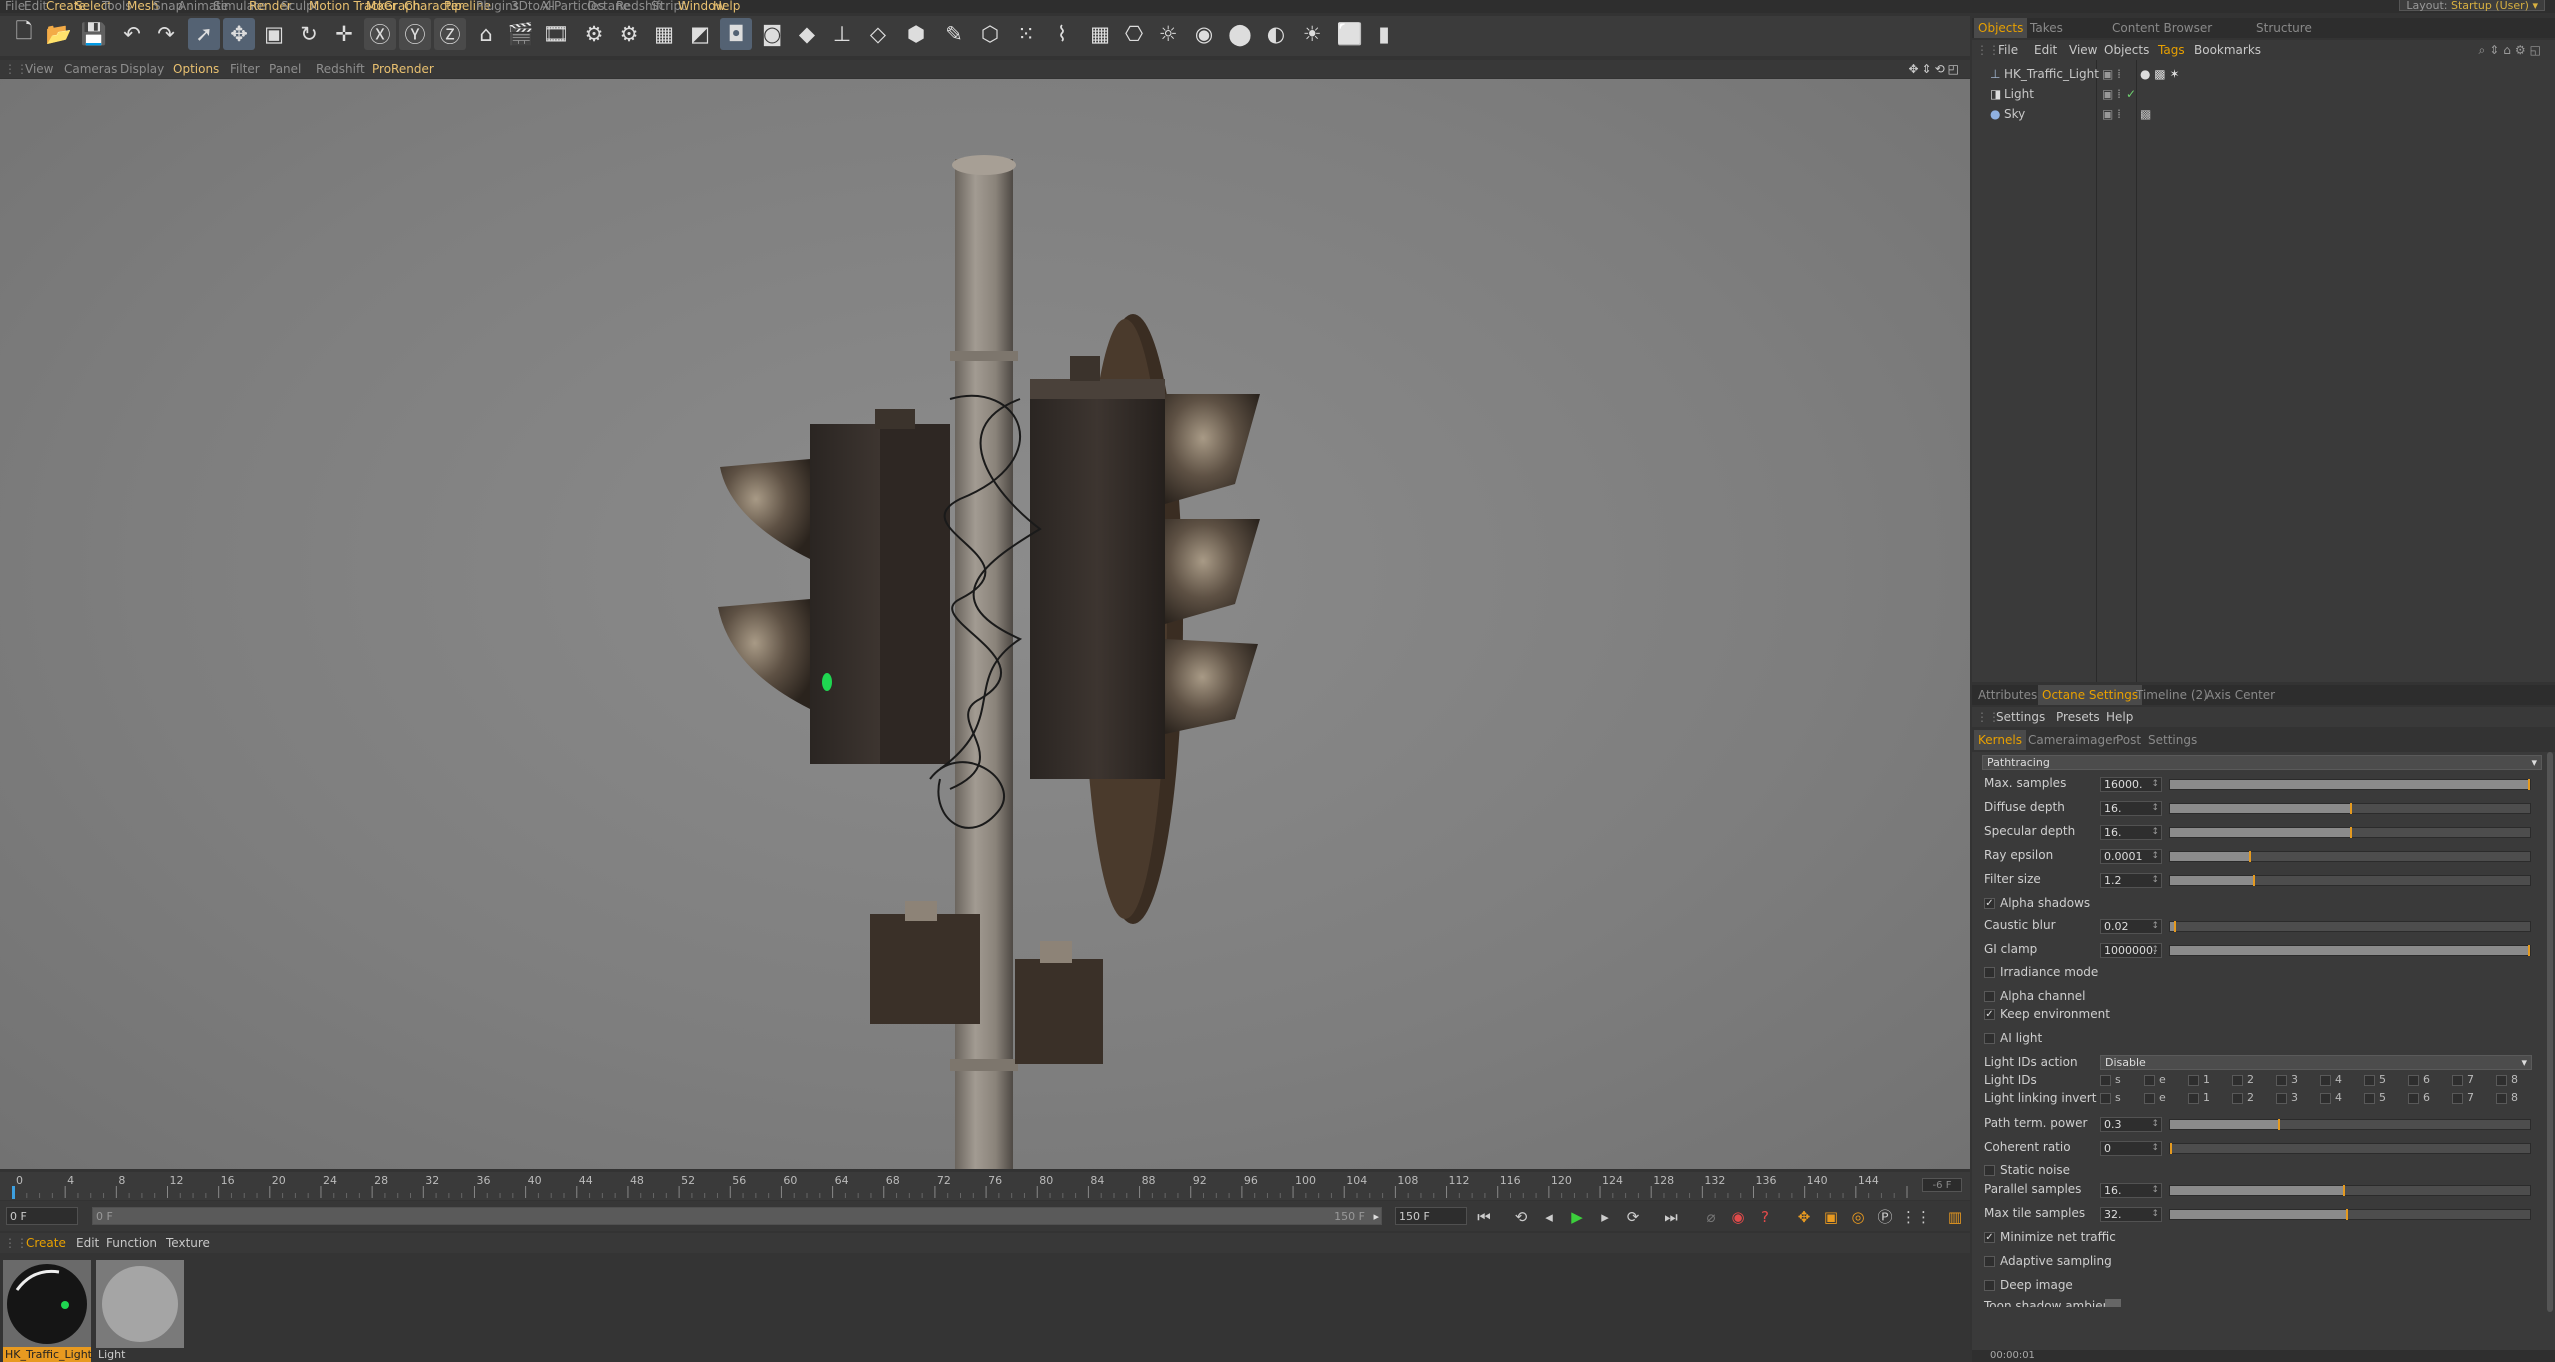 This screenshot has width=2555, height=1362. Describe the element at coordinates (344, 34) in the screenshot. I see `recent-tool-icon: ✛` at that location.